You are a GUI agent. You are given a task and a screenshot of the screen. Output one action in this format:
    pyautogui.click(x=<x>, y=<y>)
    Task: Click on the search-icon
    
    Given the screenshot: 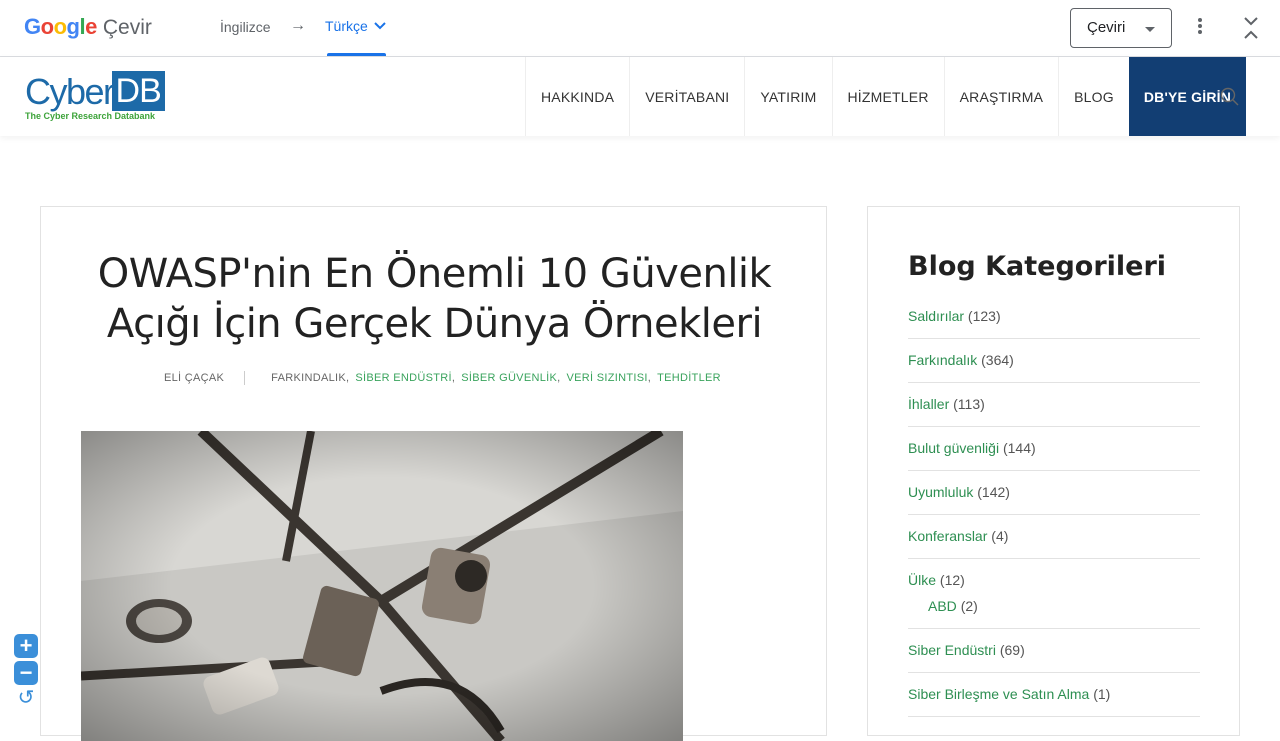 What is the action you would take?
    pyautogui.click(x=1230, y=97)
    